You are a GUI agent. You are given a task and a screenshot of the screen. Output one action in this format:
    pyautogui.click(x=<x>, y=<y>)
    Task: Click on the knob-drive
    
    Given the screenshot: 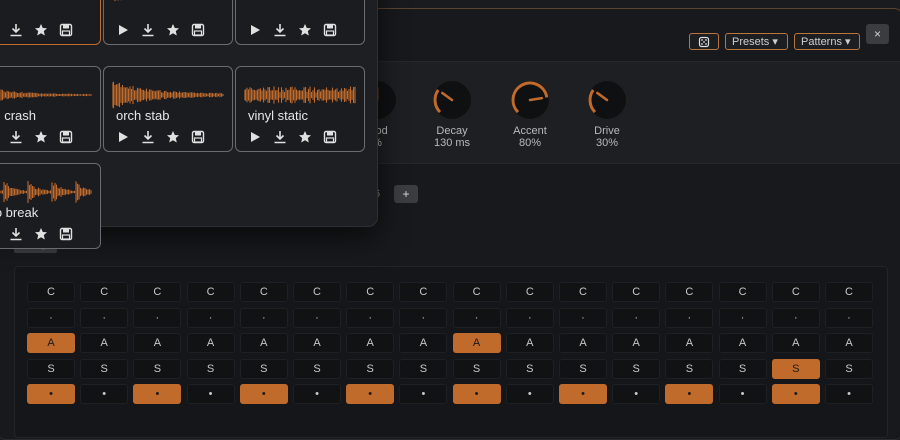 What is the action you would take?
    pyautogui.click(x=607, y=100)
    